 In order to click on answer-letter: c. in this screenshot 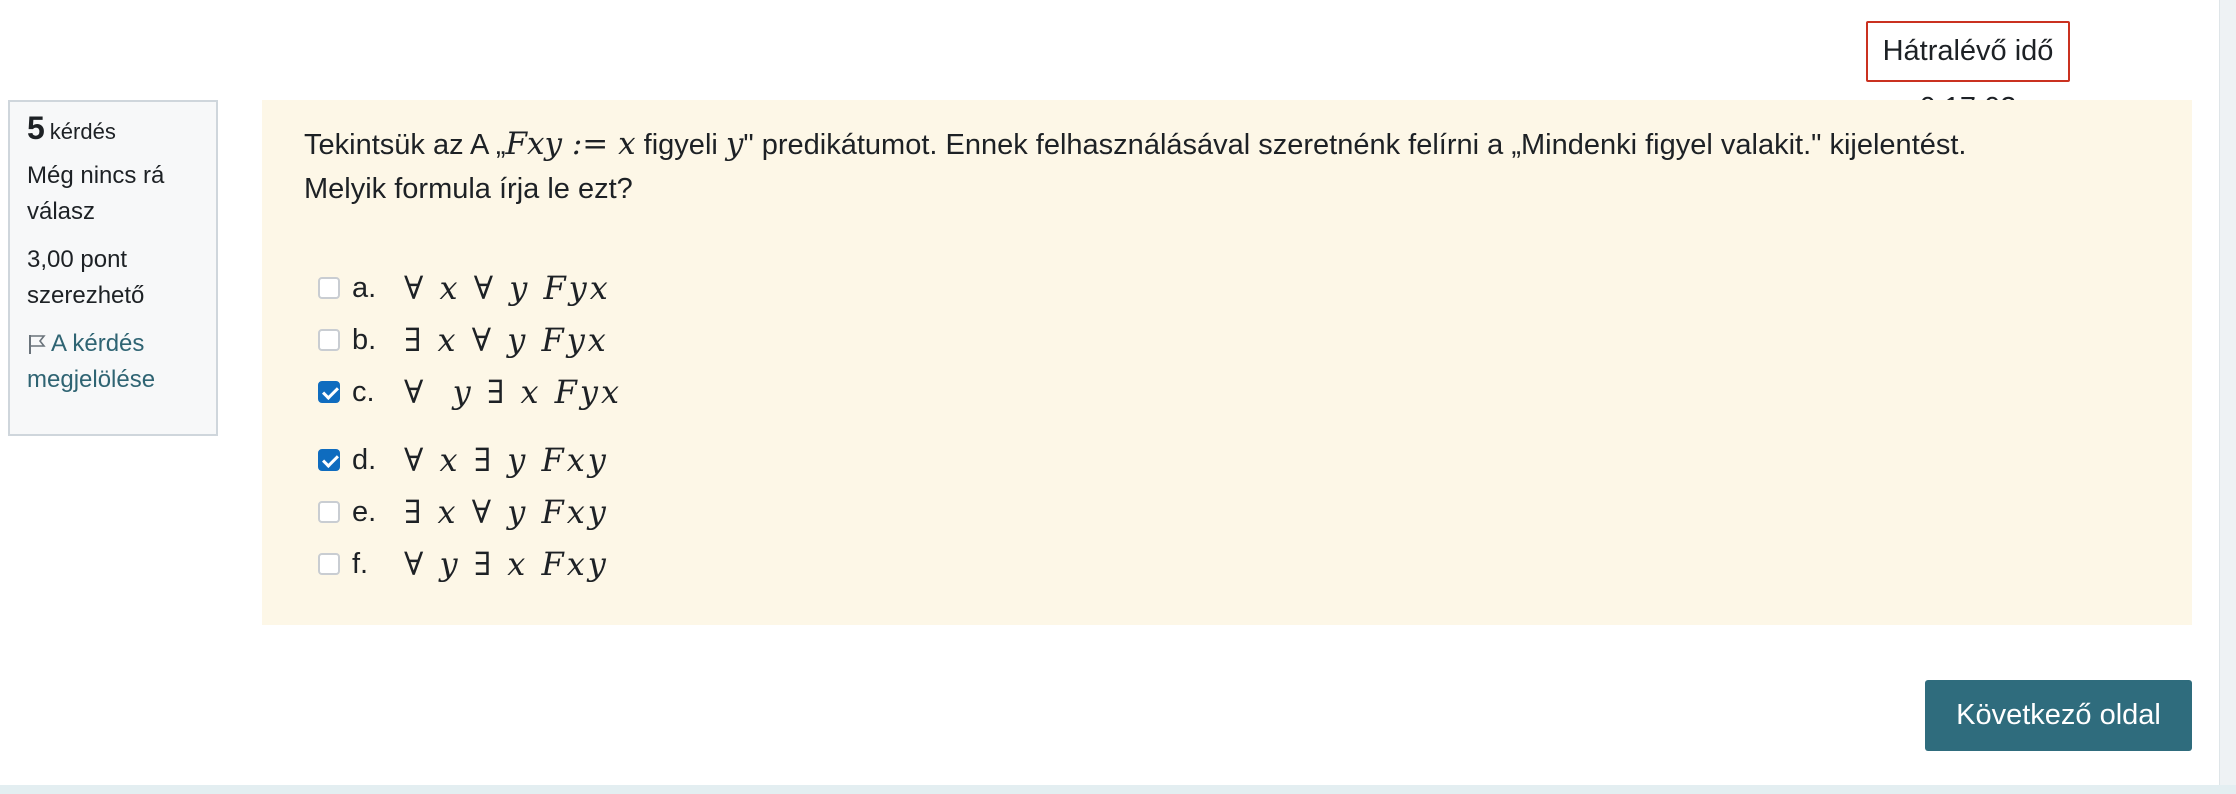, I will do `click(363, 391)`.